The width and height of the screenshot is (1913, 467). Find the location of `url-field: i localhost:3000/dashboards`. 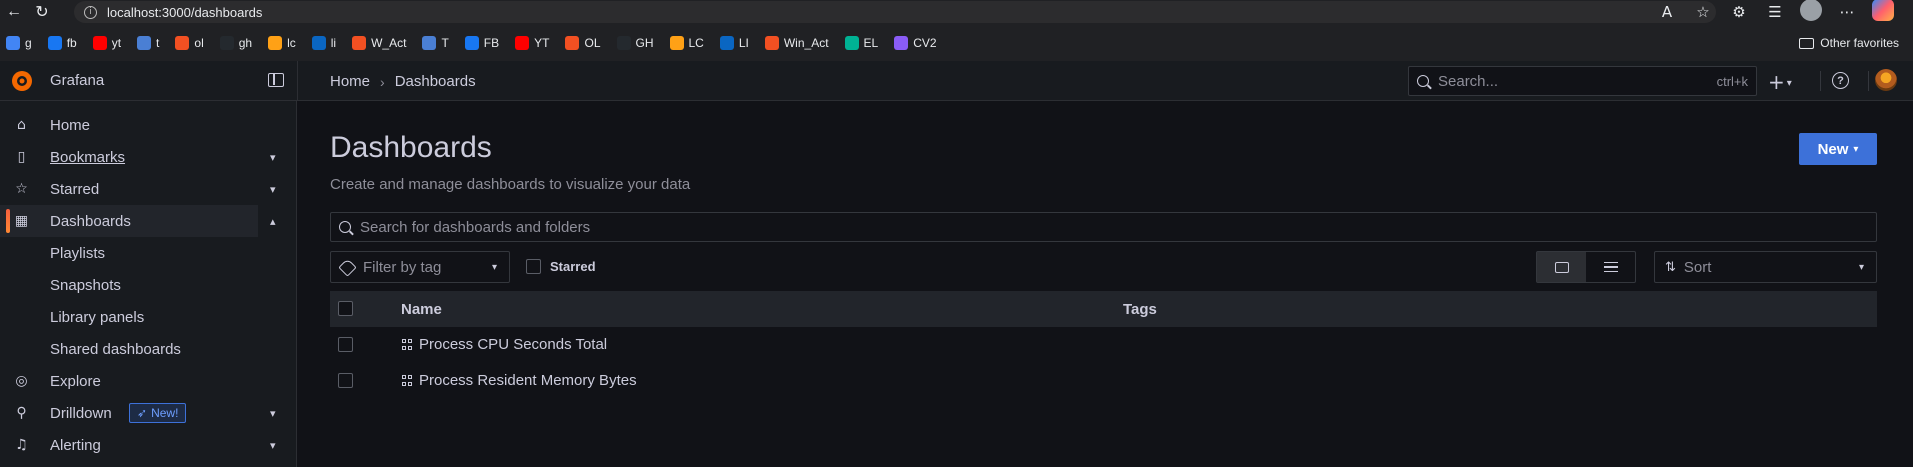

url-field: i localhost:3000/dashboards is located at coordinates (895, 12).